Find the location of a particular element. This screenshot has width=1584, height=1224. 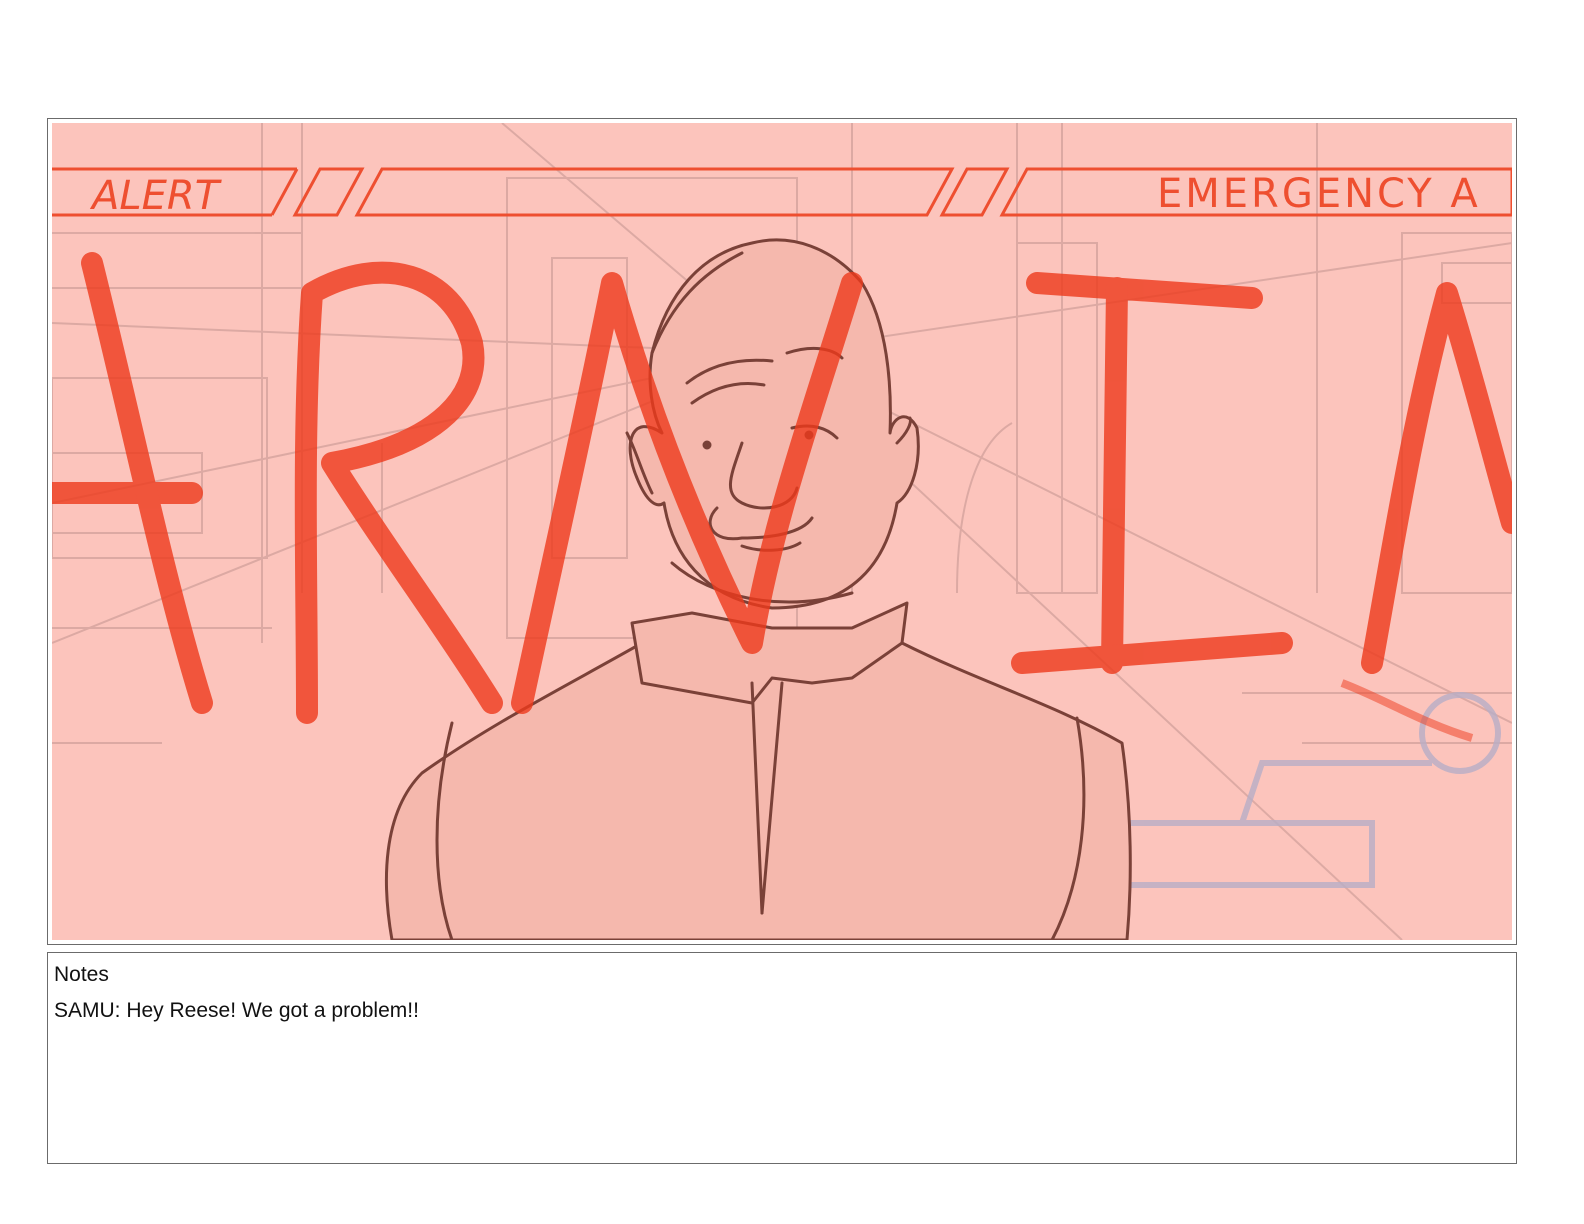

notes-text: SAMU: Hey Reese! We got a problem!! is located at coordinates (236, 1010).